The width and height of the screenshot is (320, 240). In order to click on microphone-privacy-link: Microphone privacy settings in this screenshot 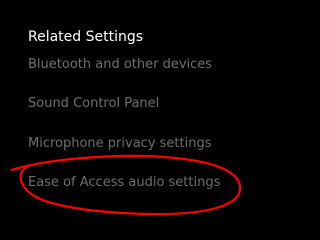, I will do `click(120, 144)`.